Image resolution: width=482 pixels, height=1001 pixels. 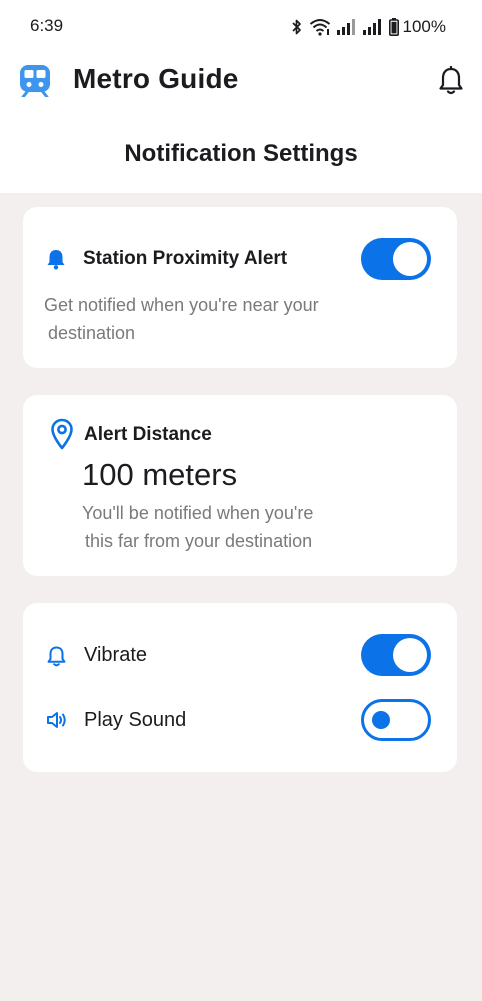 I want to click on proximity-alert-description-line1: Get notified when you're near your, so click(x=181, y=305).